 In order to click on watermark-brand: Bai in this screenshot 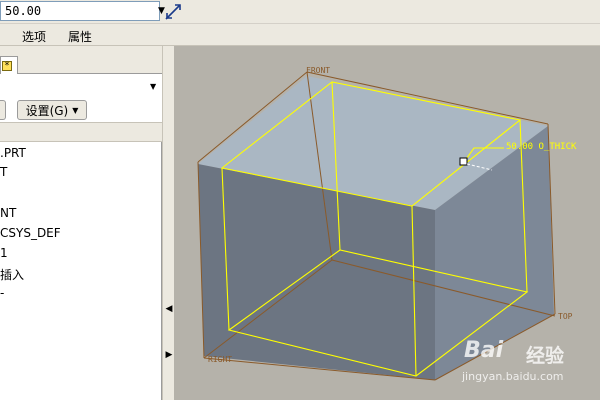, I will do `click(484, 350)`.